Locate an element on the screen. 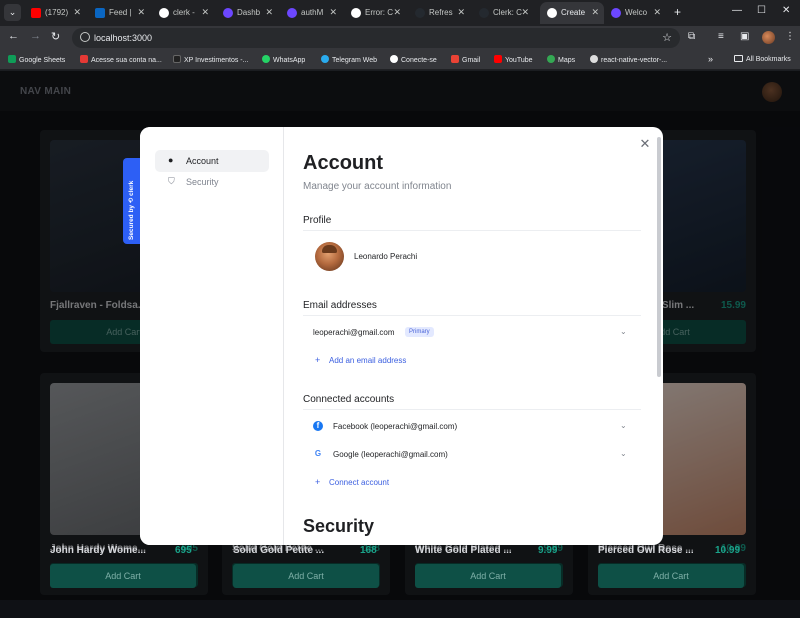 The width and height of the screenshot is (800, 618). vercel-icon is located at coordinates (552, 13).